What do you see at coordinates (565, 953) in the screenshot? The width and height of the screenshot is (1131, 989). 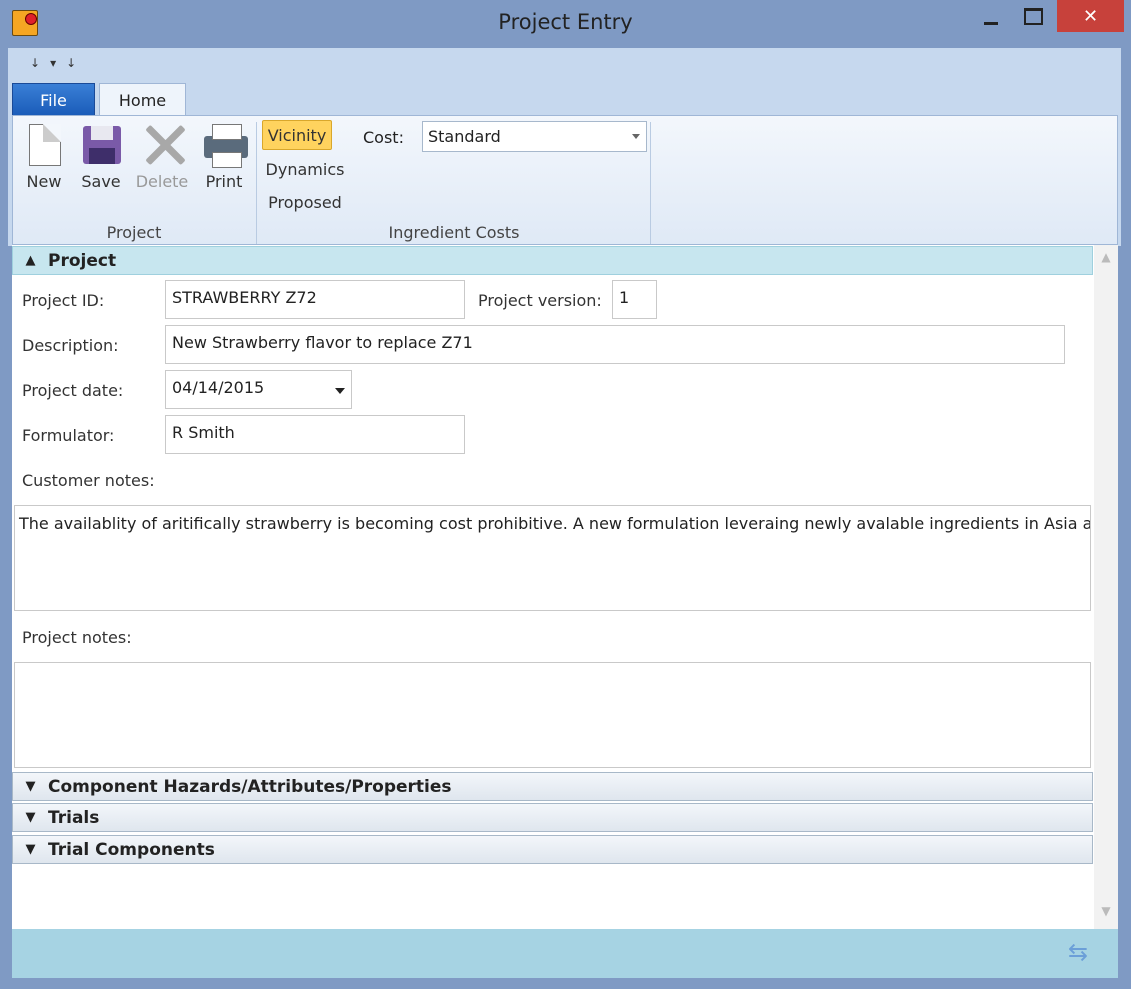 I see `status-bar` at bounding box center [565, 953].